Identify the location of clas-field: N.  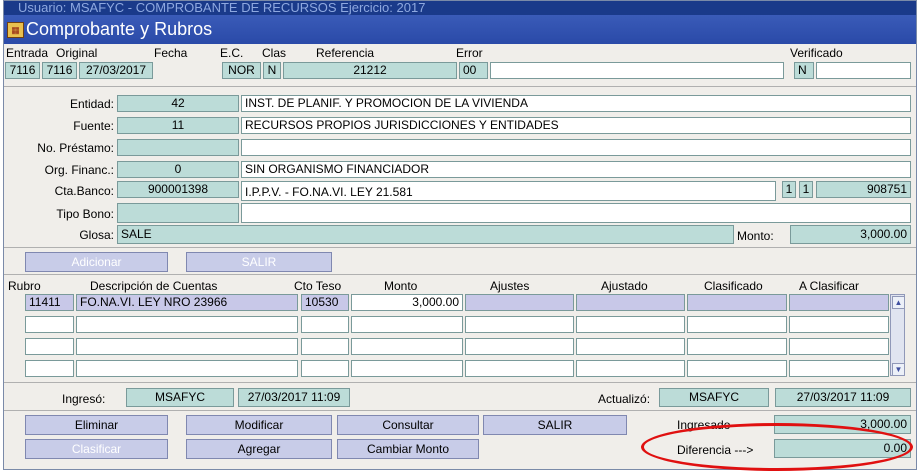
(272, 70).